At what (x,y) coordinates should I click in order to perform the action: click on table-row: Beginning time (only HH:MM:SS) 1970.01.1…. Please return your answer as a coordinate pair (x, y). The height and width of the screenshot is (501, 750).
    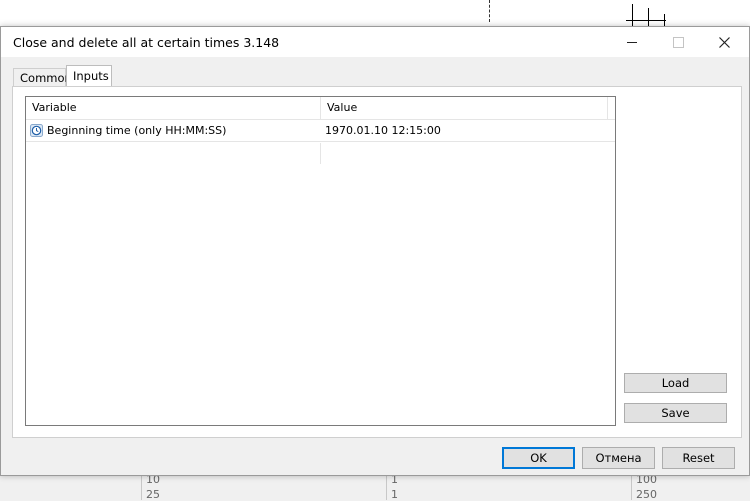
    Looking at the image, I should click on (320, 142).